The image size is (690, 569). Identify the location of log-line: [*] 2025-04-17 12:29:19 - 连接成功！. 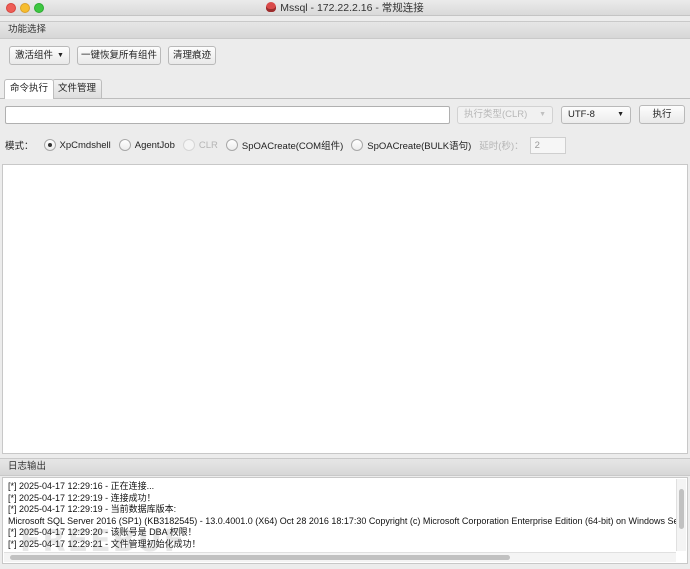
(82, 497).